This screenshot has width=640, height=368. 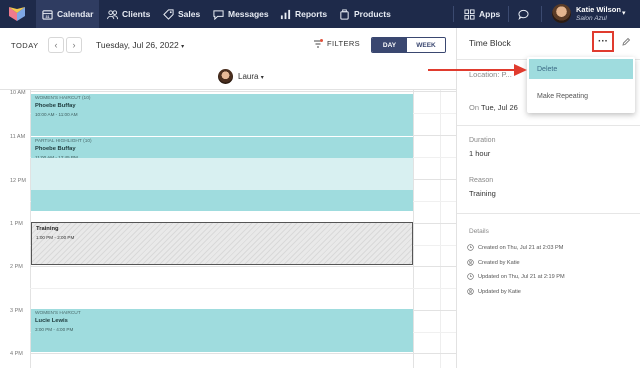 What do you see at coordinates (17, 13) in the screenshot?
I see `app-logo-icon` at bounding box center [17, 13].